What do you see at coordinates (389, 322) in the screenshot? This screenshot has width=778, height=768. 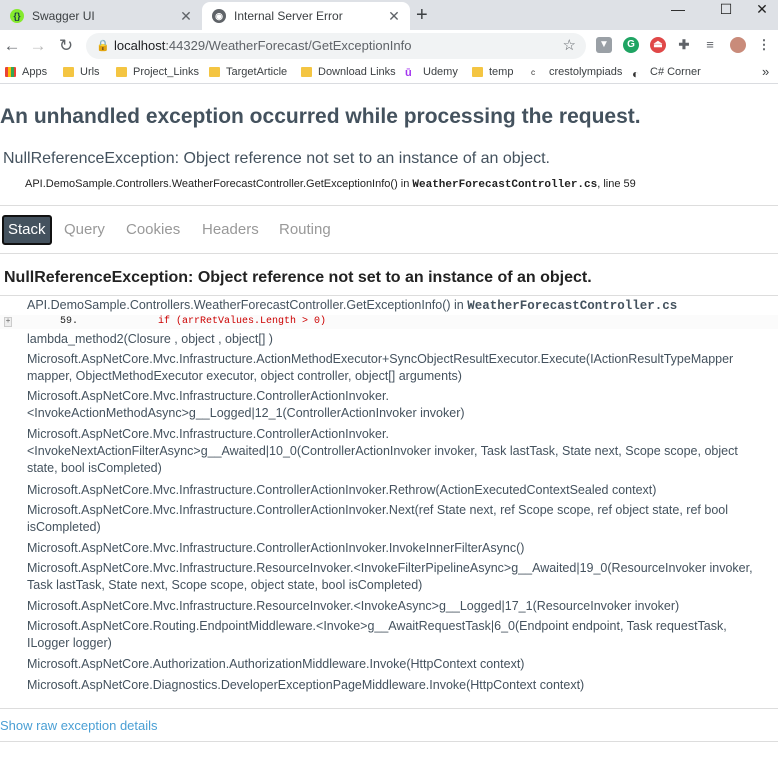 I see `source-code-line: + 59. if (arrRetValues.Length > 0)` at bounding box center [389, 322].